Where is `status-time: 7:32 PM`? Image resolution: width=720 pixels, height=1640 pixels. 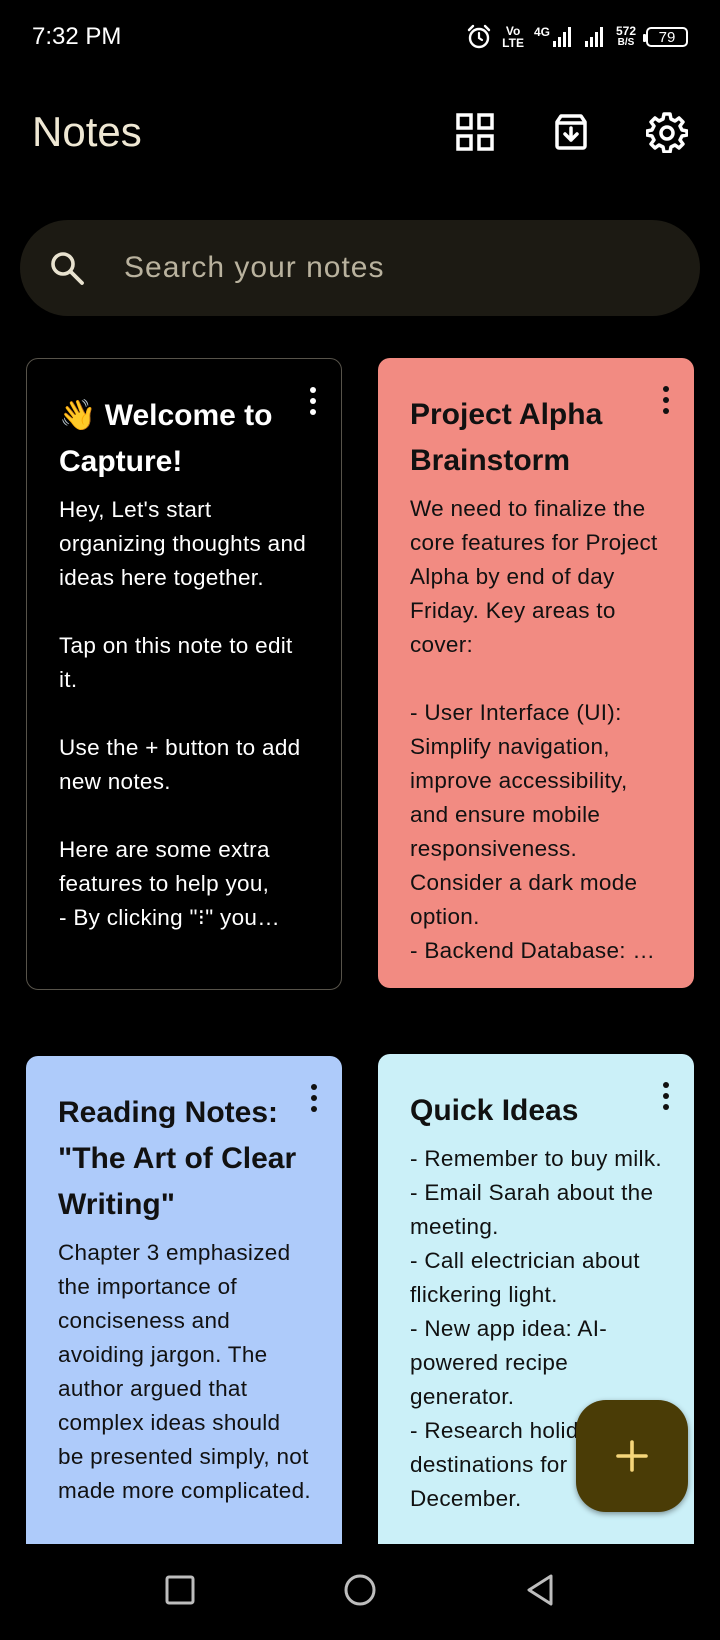 status-time: 7:32 PM is located at coordinates (77, 36).